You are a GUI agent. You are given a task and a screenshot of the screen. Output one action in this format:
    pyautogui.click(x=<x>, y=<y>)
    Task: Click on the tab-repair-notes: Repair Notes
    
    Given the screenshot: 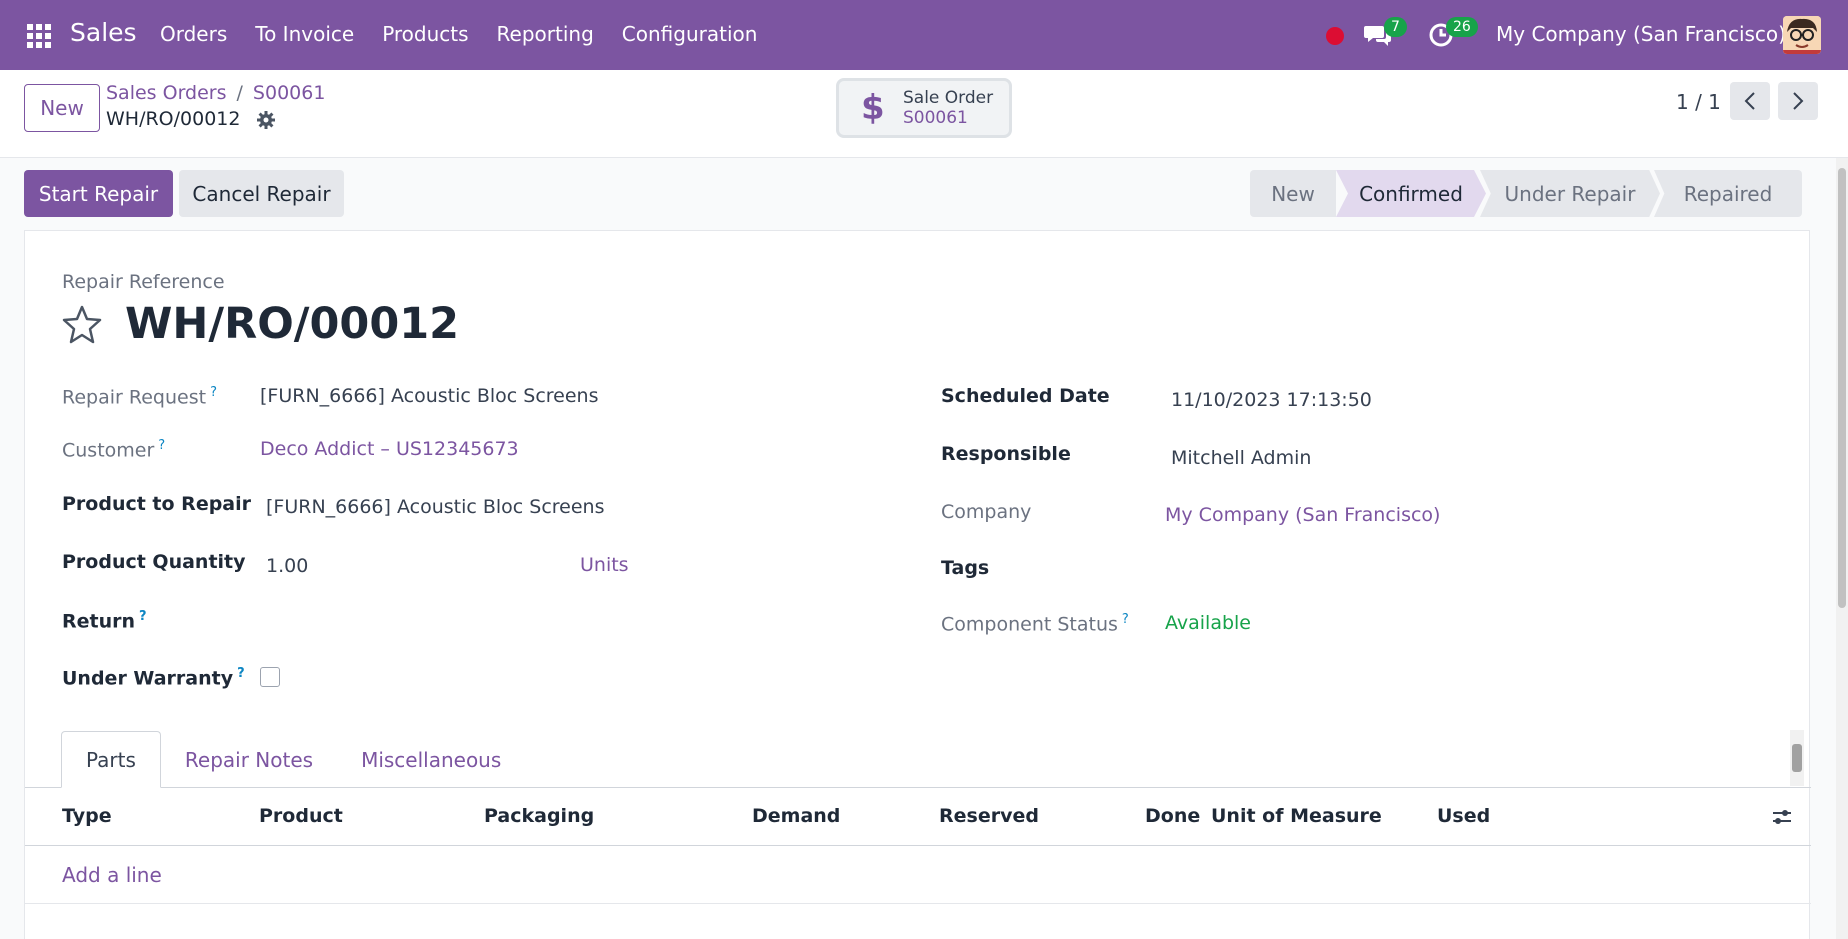 What is the action you would take?
    pyautogui.click(x=249, y=759)
    